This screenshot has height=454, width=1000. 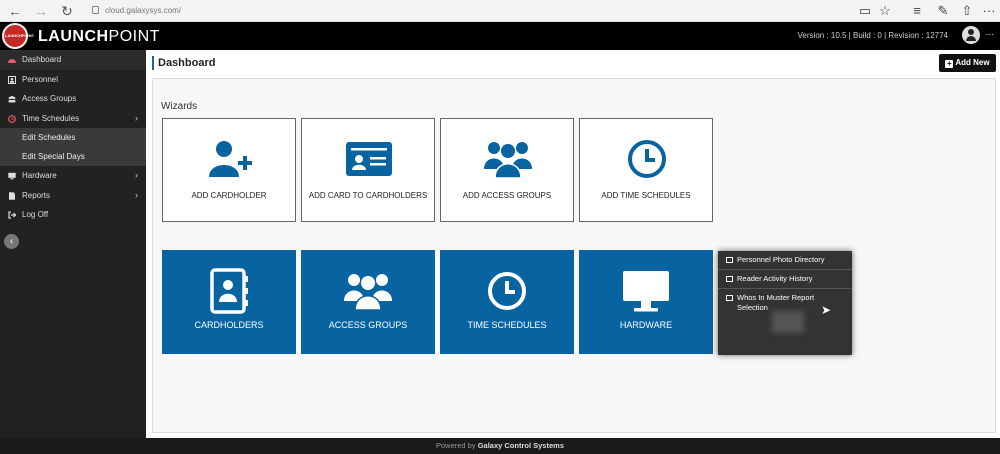 I want to click on wizards-heading: Wizards, so click(x=179, y=106).